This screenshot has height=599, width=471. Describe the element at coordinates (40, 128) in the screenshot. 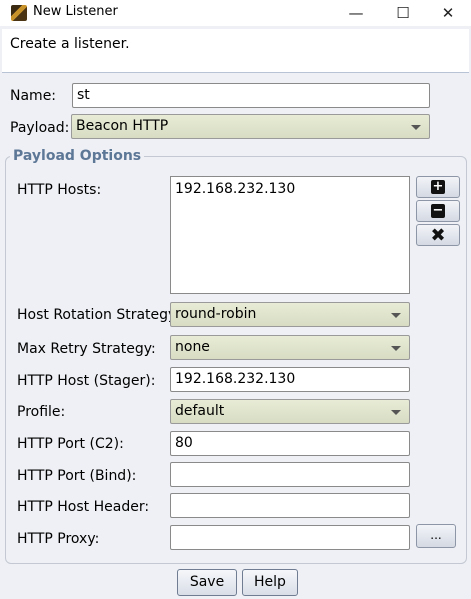

I see `payload-label: Payload:` at that location.